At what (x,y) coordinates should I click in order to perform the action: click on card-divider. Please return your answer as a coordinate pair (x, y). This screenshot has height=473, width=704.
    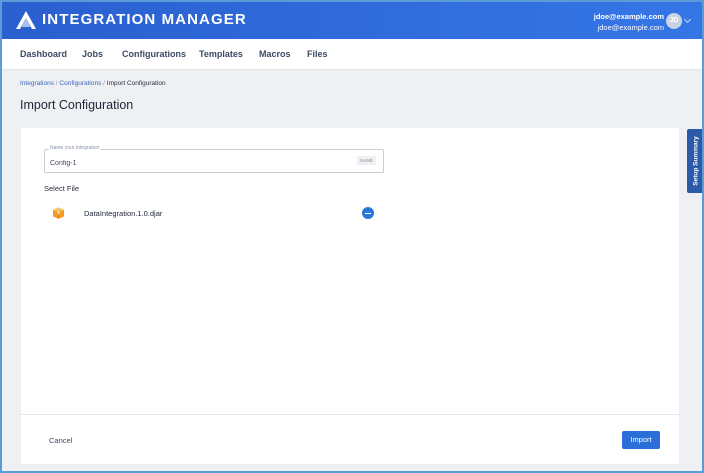
    Looking at the image, I should click on (350, 414).